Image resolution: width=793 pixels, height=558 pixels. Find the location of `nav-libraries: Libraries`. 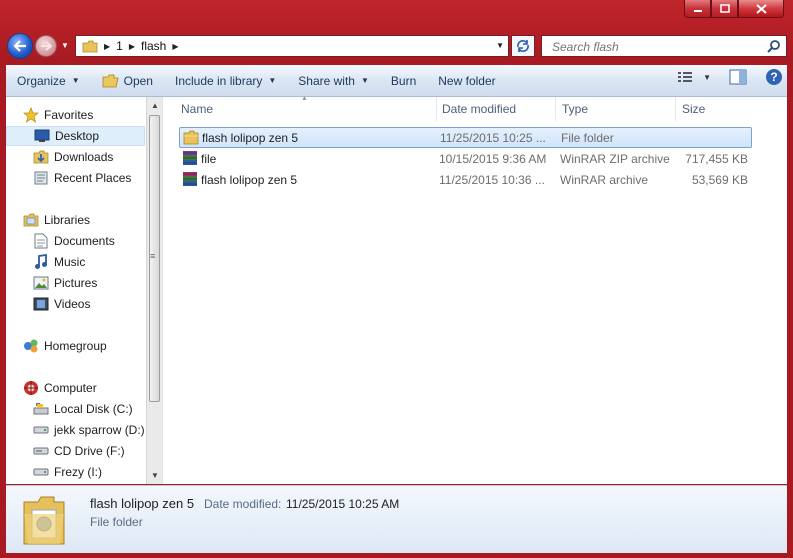

nav-libraries: Libraries is located at coordinates (56, 220).